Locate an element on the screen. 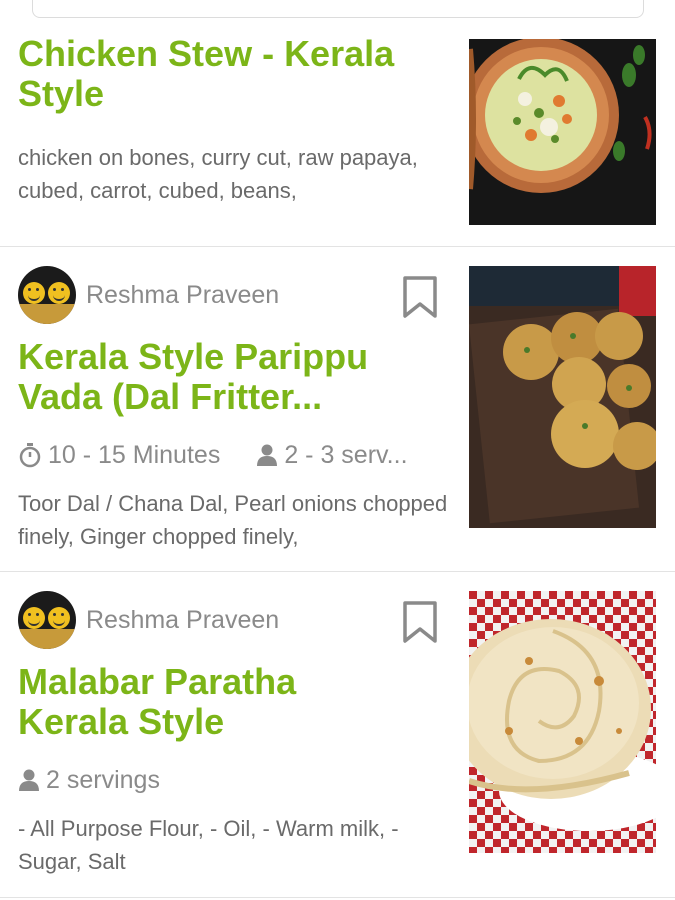  recipe-title: Malabar Paratha Kerala Style is located at coordinates (238, 702).